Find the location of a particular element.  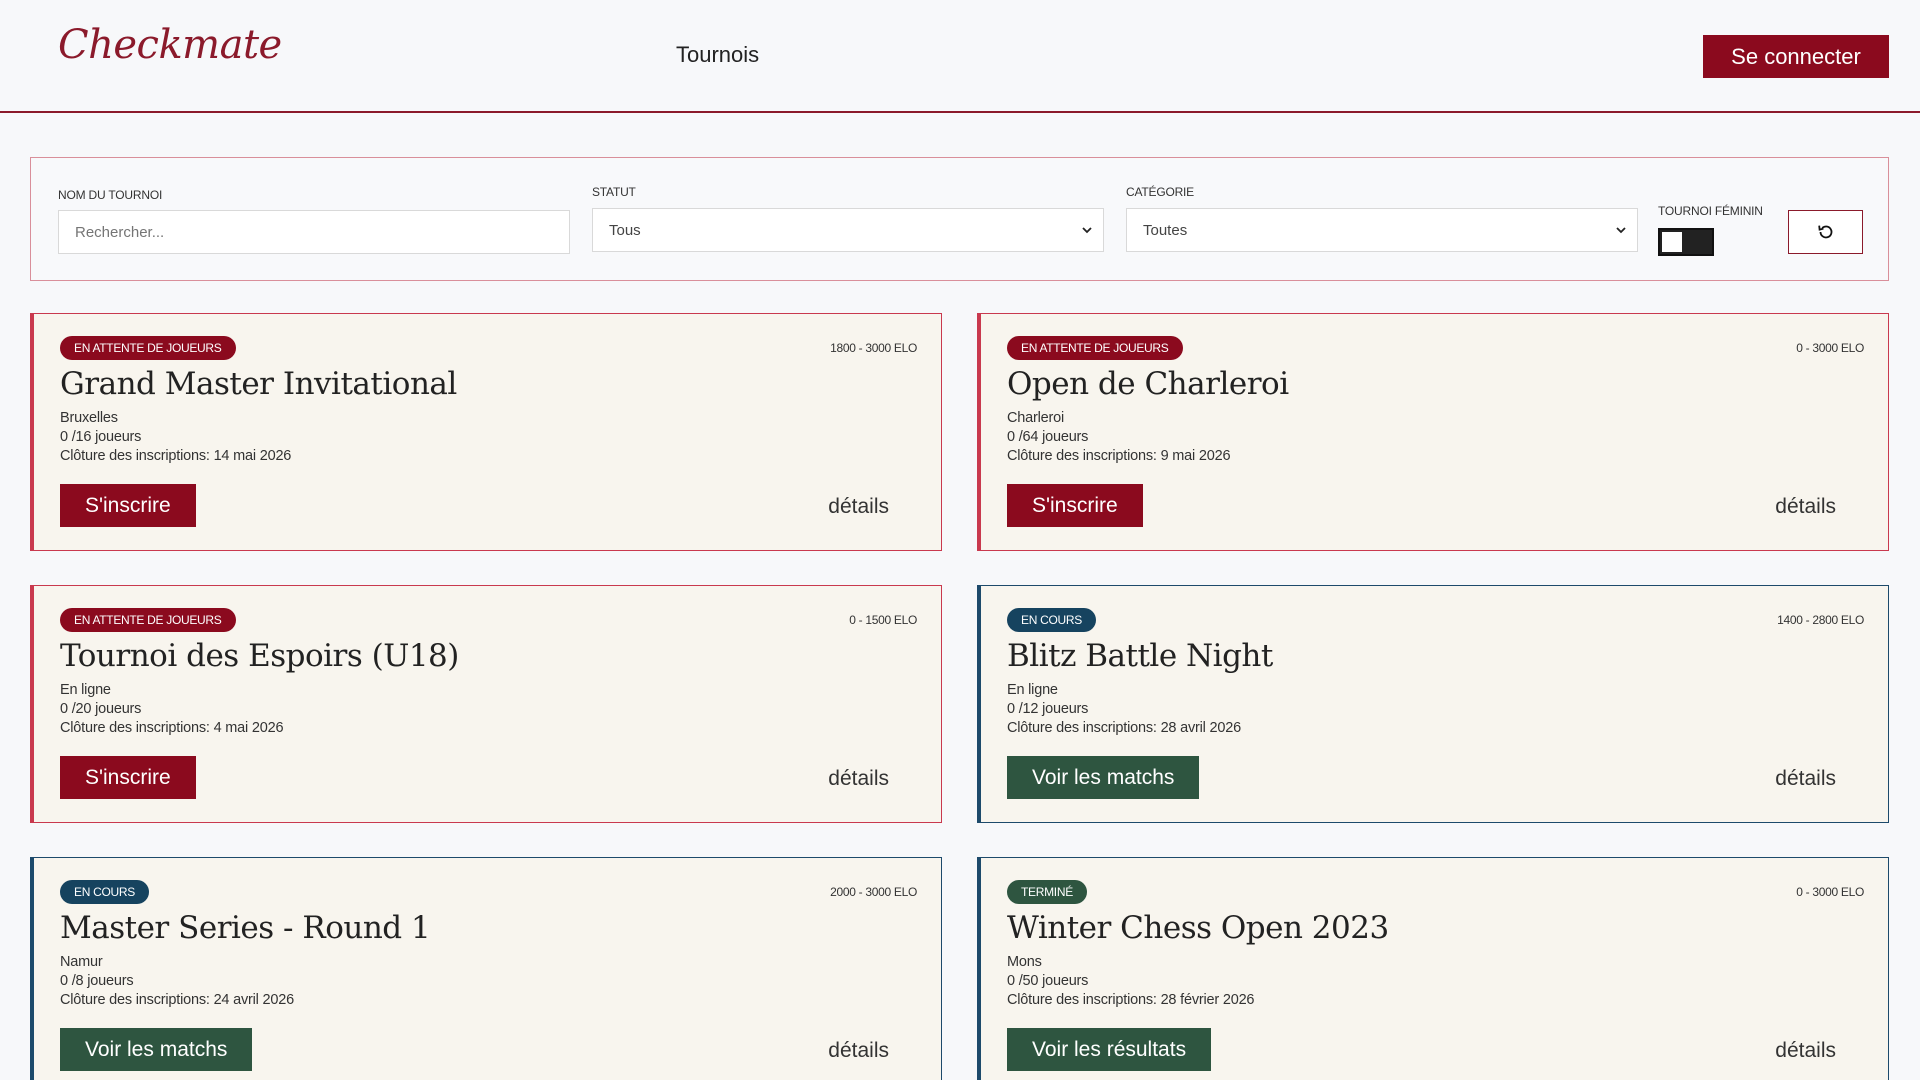

registration-closing: Clôture des inscriptions: 9 mai 2026 is located at coordinates (1119, 456).